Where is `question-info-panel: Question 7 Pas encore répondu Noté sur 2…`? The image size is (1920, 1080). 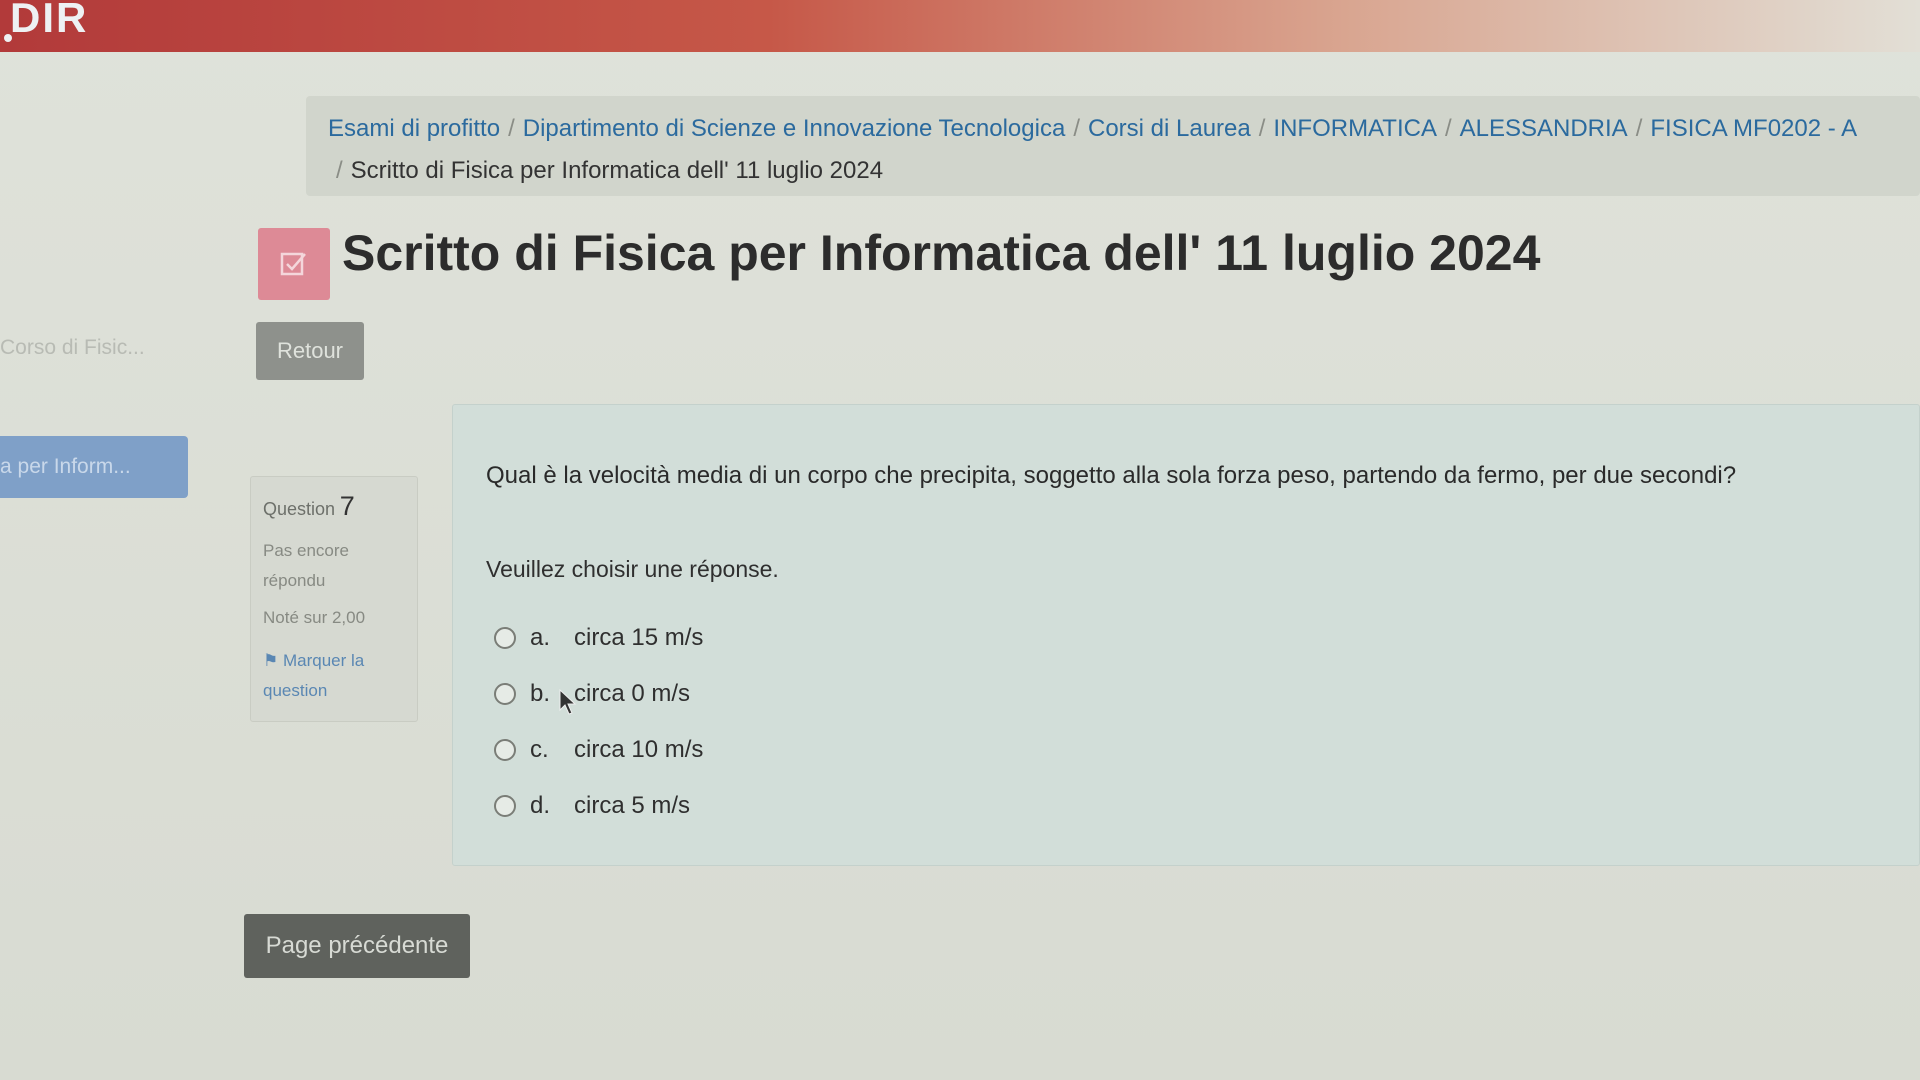
question-info-panel: Question 7 Pas encore répondu Noté sur 2… is located at coordinates (334, 599).